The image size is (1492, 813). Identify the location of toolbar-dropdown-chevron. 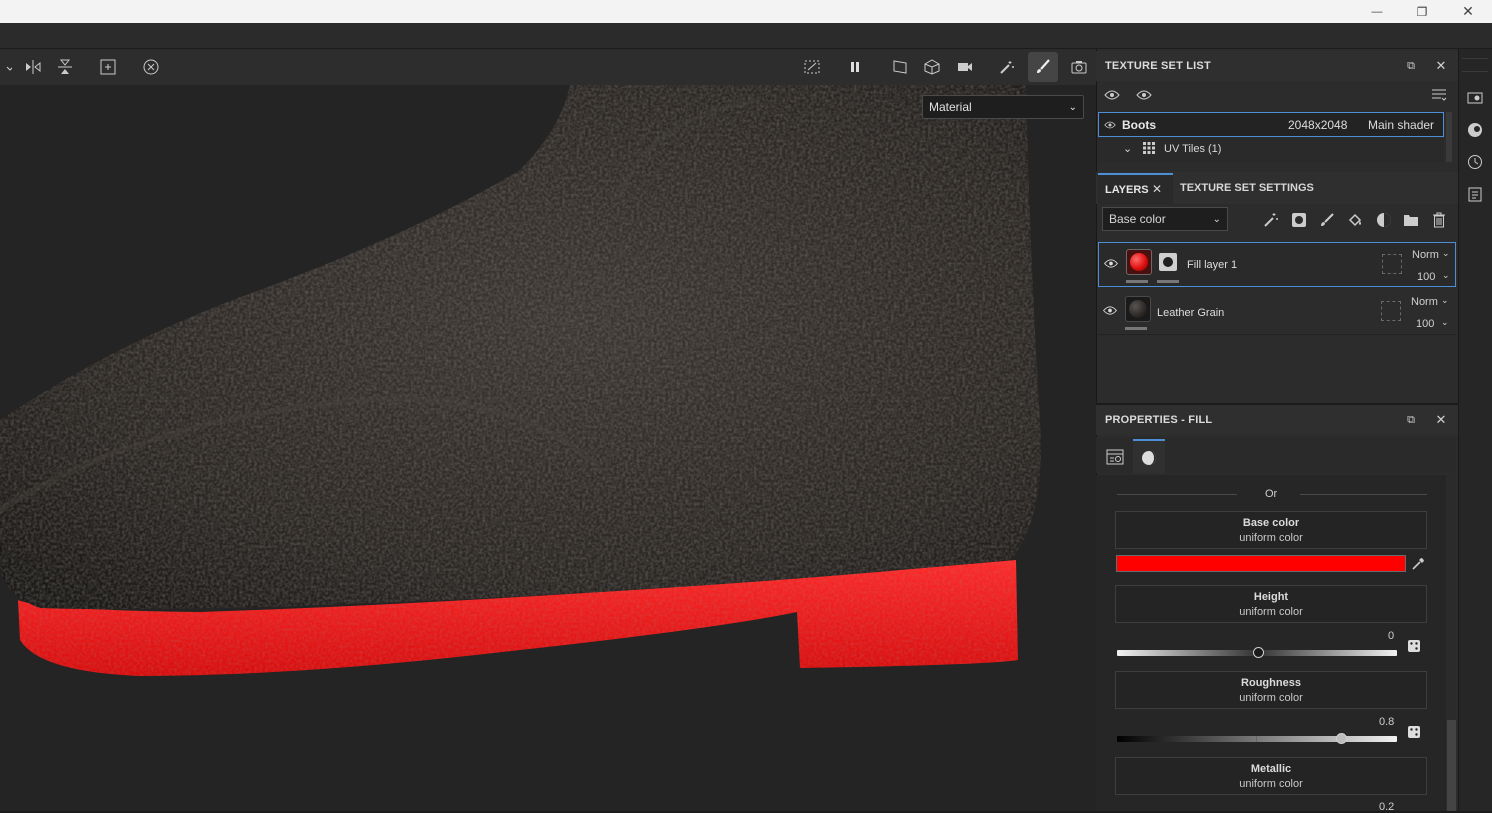
(9, 67).